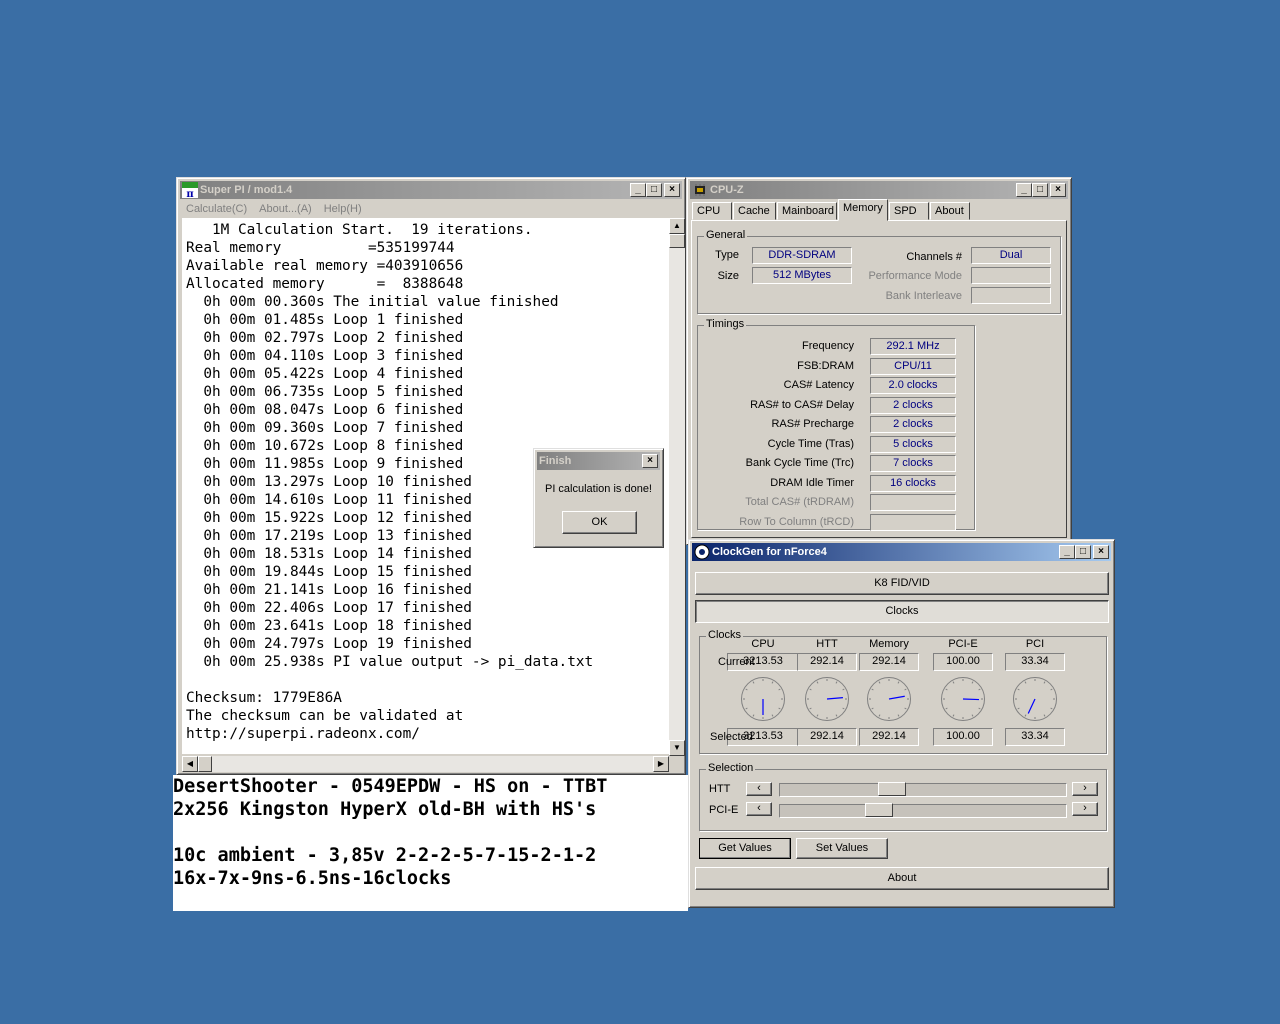  Describe the element at coordinates (901, 552) in the screenshot. I see `clockgen-titlebar: ClockGen for nForce4 _ □ ×` at that location.